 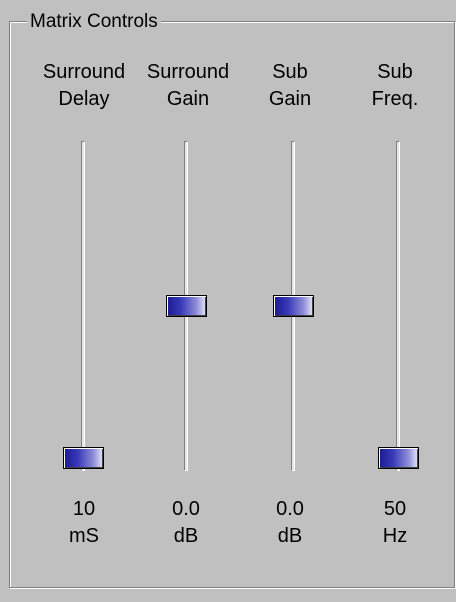 What do you see at coordinates (84, 85) in the screenshot?
I see `slider-label: Surround Delay` at bounding box center [84, 85].